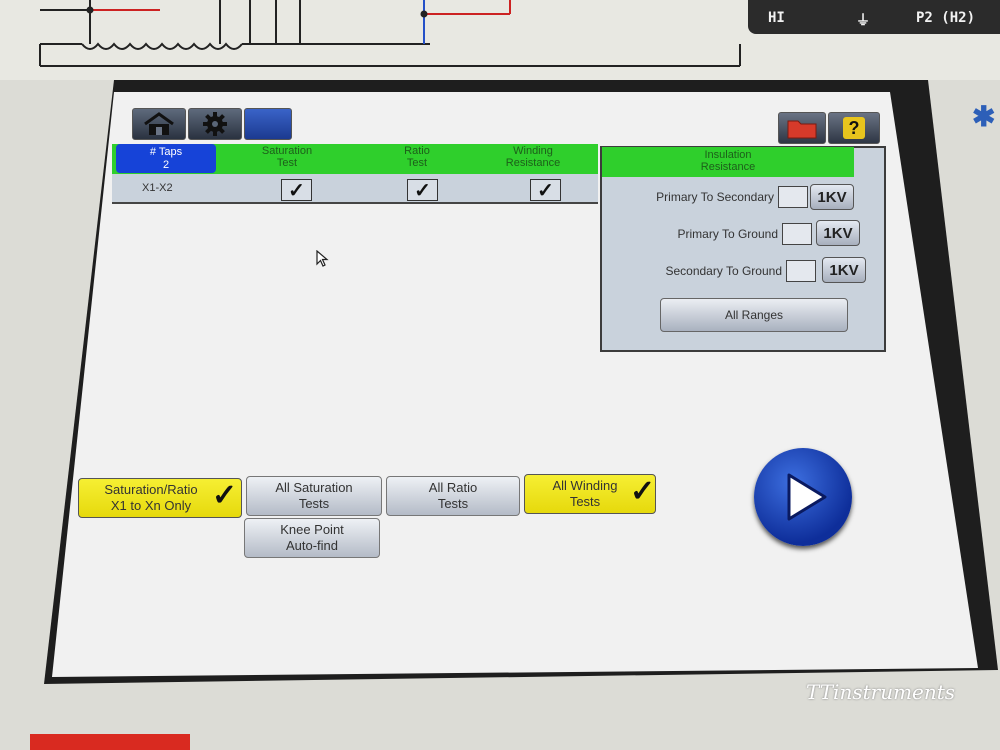 This screenshot has height=750, width=1000. Describe the element at coordinates (801, 271) in the screenshot. I see `secondary-to-ground-checkbox` at that location.